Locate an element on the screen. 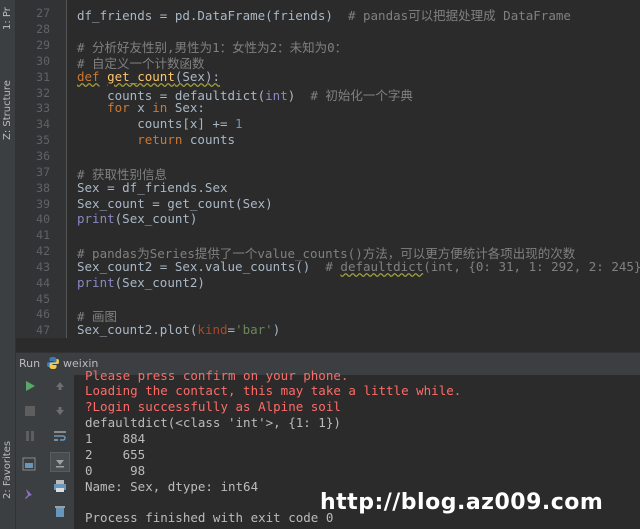 The height and width of the screenshot is (529, 640). code-line-39: Sex_count = get_count(Sex) is located at coordinates (175, 203).